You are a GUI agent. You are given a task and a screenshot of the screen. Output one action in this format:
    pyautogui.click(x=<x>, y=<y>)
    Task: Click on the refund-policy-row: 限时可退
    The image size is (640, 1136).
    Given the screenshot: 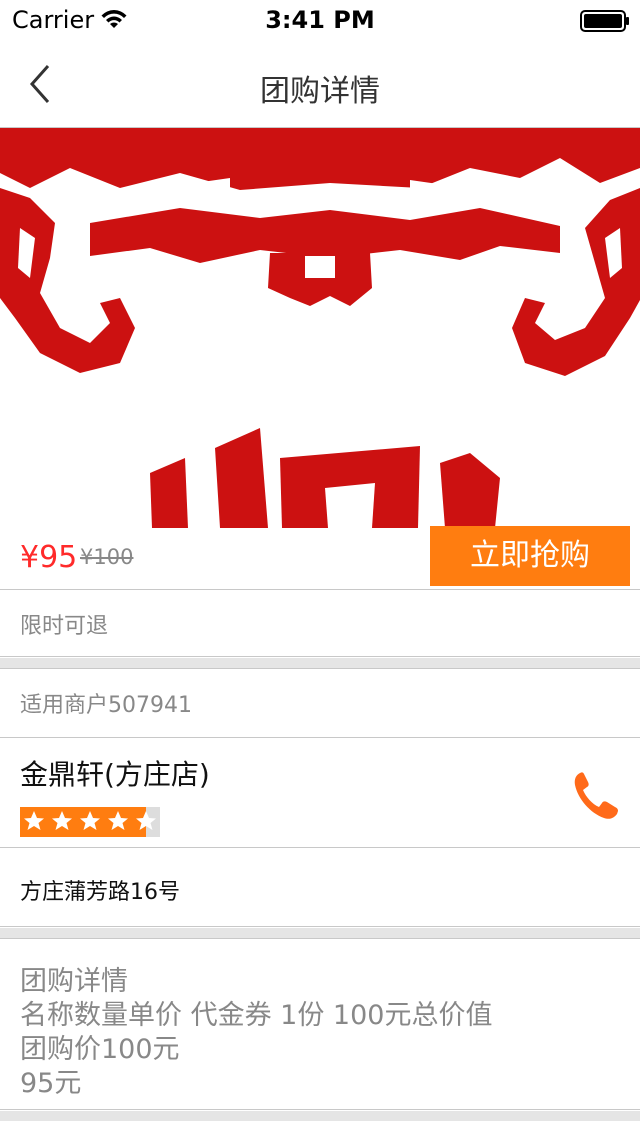 What is the action you would take?
    pyautogui.click(x=320, y=624)
    